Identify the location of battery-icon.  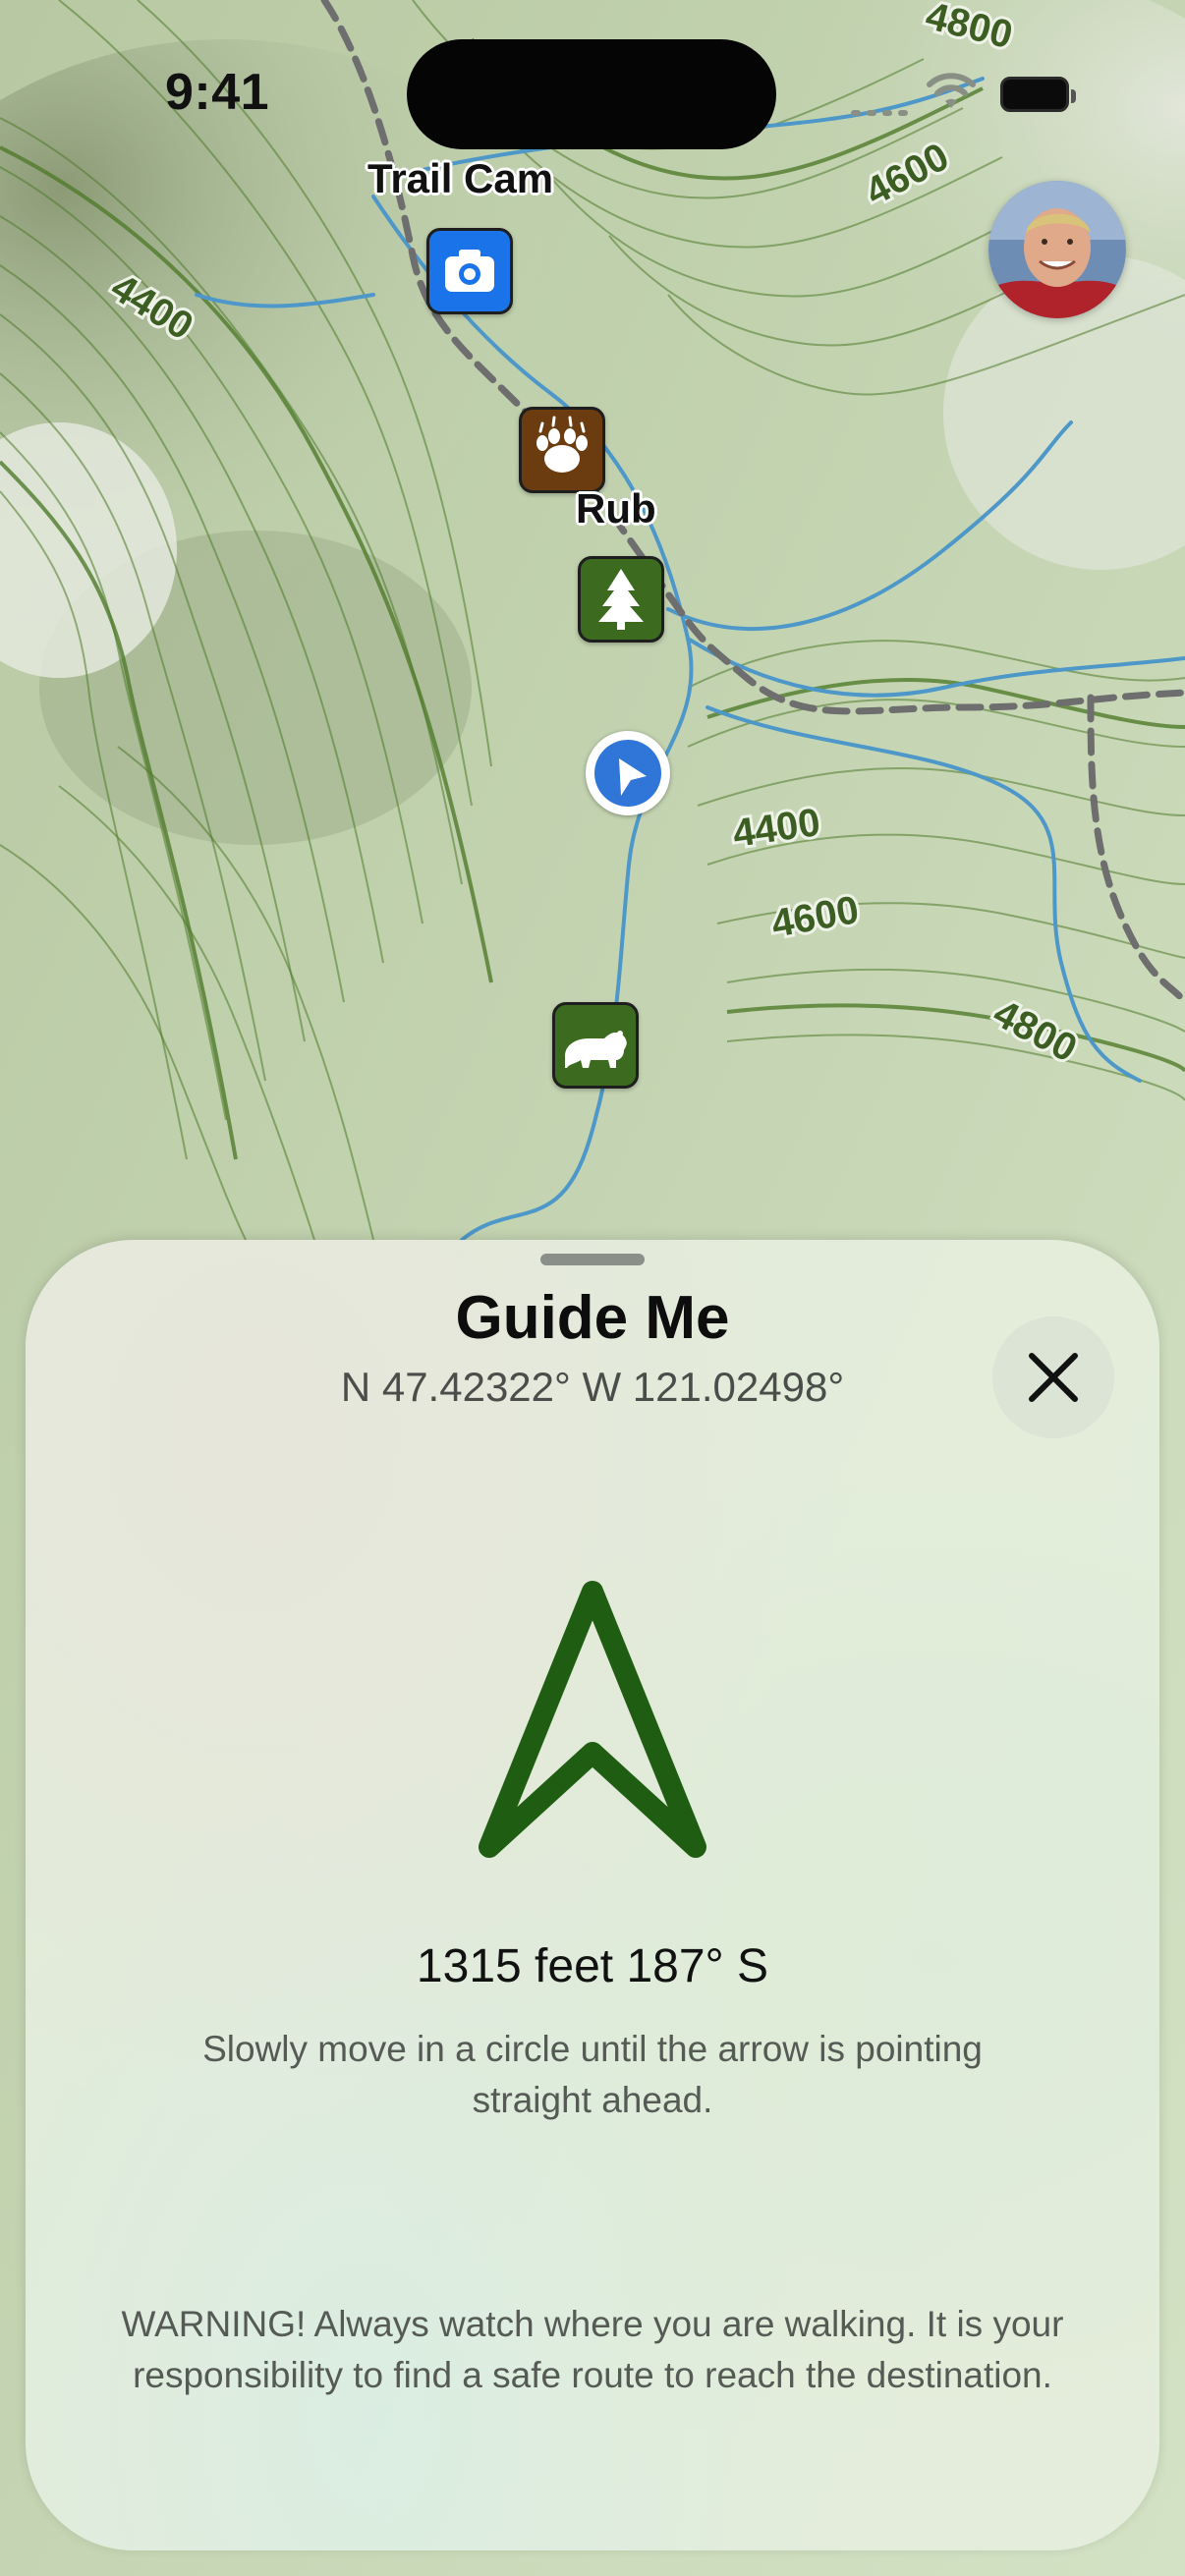
(1038, 94).